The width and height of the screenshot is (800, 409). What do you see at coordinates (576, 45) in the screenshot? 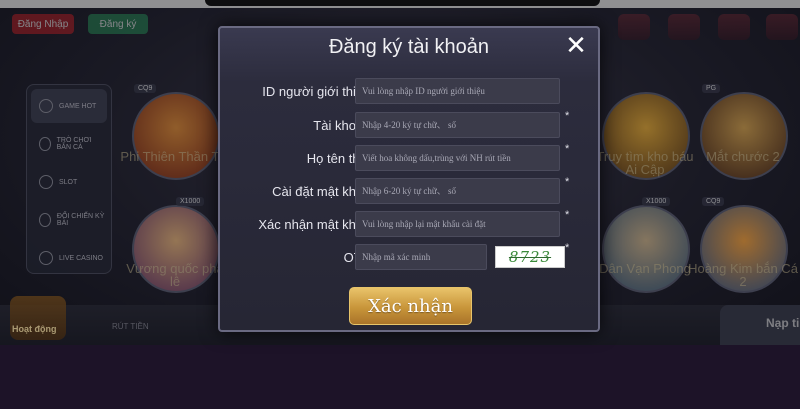
I see `close-icon: ✕` at bounding box center [576, 45].